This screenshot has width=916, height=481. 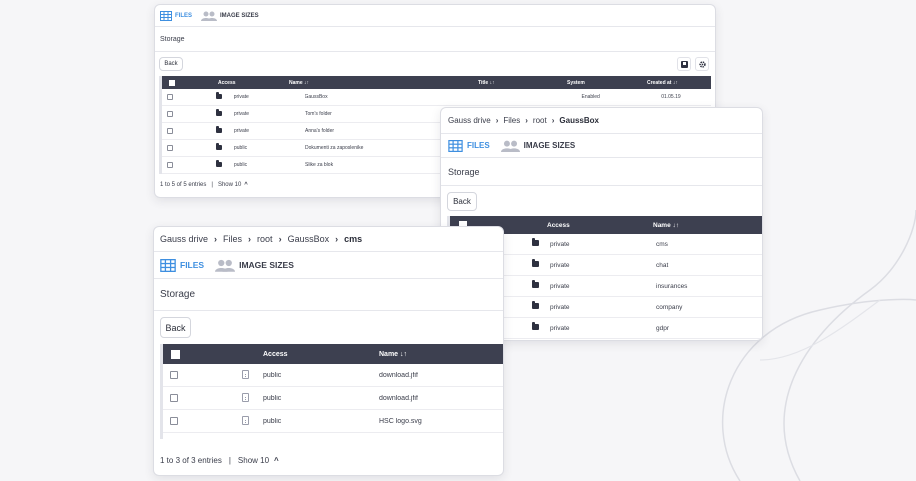 What do you see at coordinates (309, 239) in the screenshot?
I see `breadcrumb-gaussbox: GaussBox` at bounding box center [309, 239].